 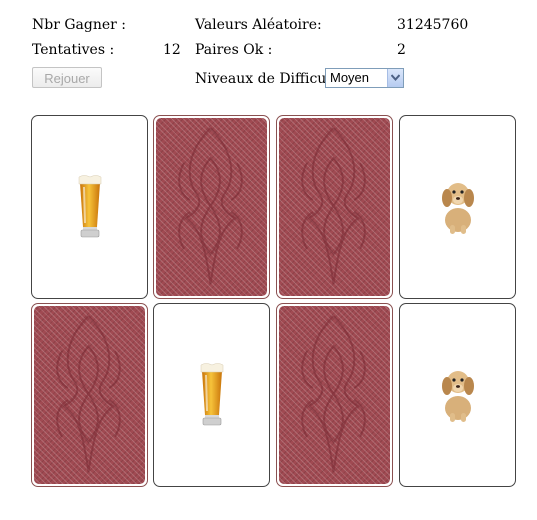 I want to click on random-values-value: 31245760, so click(x=433, y=25).